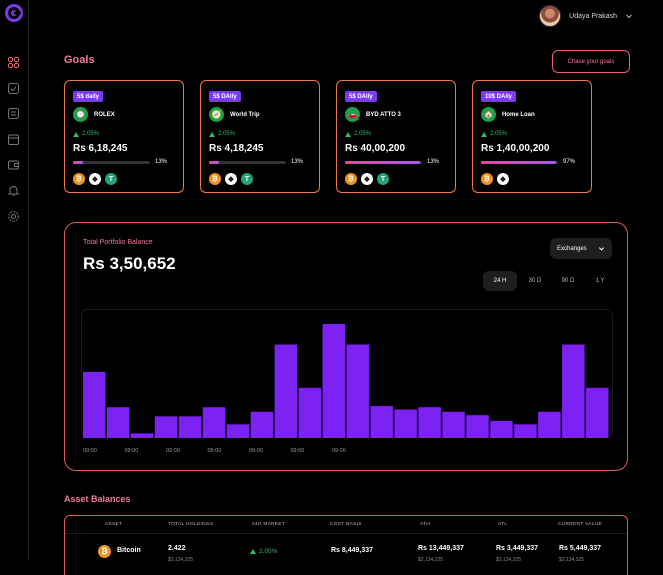  What do you see at coordinates (245, 115) in the screenshot?
I see `goal-name: World Trip` at bounding box center [245, 115].